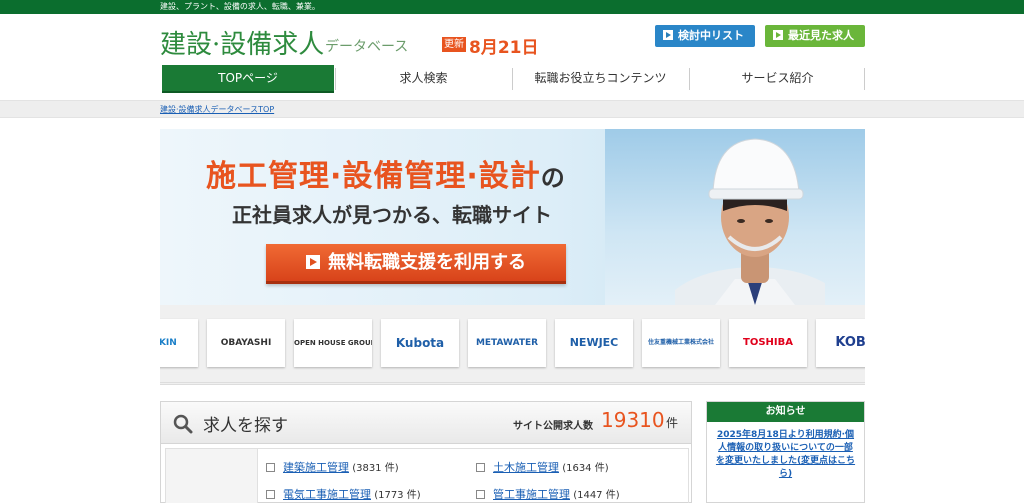 This screenshot has height=503, width=1024. Describe the element at coordinates (179, 343) in the screenshot. I see `company-logo-card: DAIKIN` at that location.